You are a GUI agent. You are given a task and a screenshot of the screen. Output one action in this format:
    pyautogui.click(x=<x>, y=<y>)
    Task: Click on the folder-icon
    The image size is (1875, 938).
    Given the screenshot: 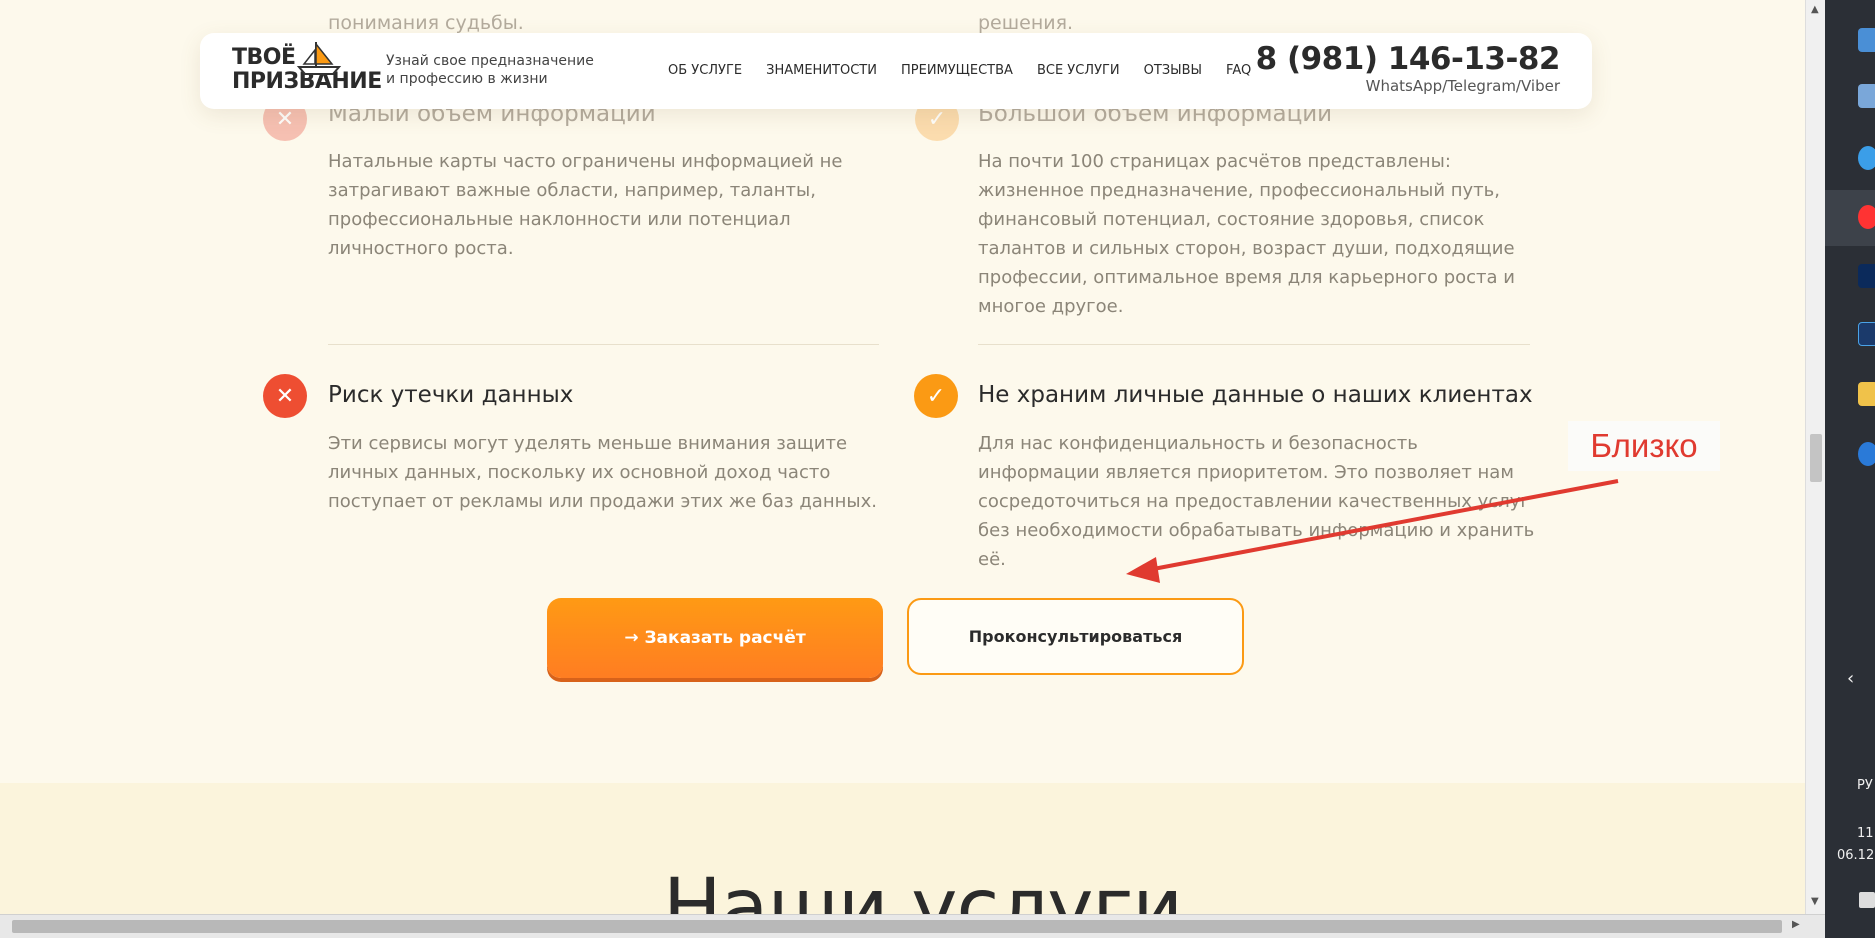 What is the action you would take?
    pyautogui.click(x=1866, y=394)
    